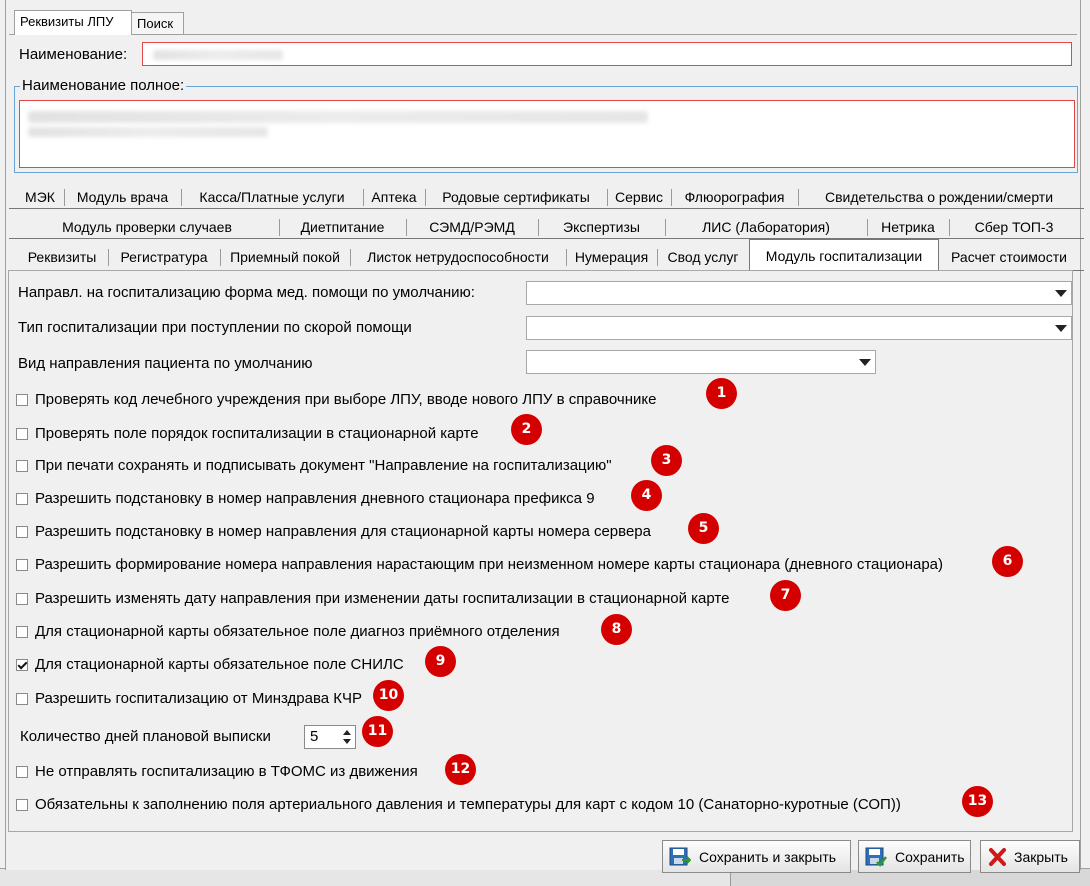 This screenshot has height=886, width=1090. What do you see at coordinates (547, 134) in the screenshot?
I see `fullname-textarea` at bounding box center [547, 134].